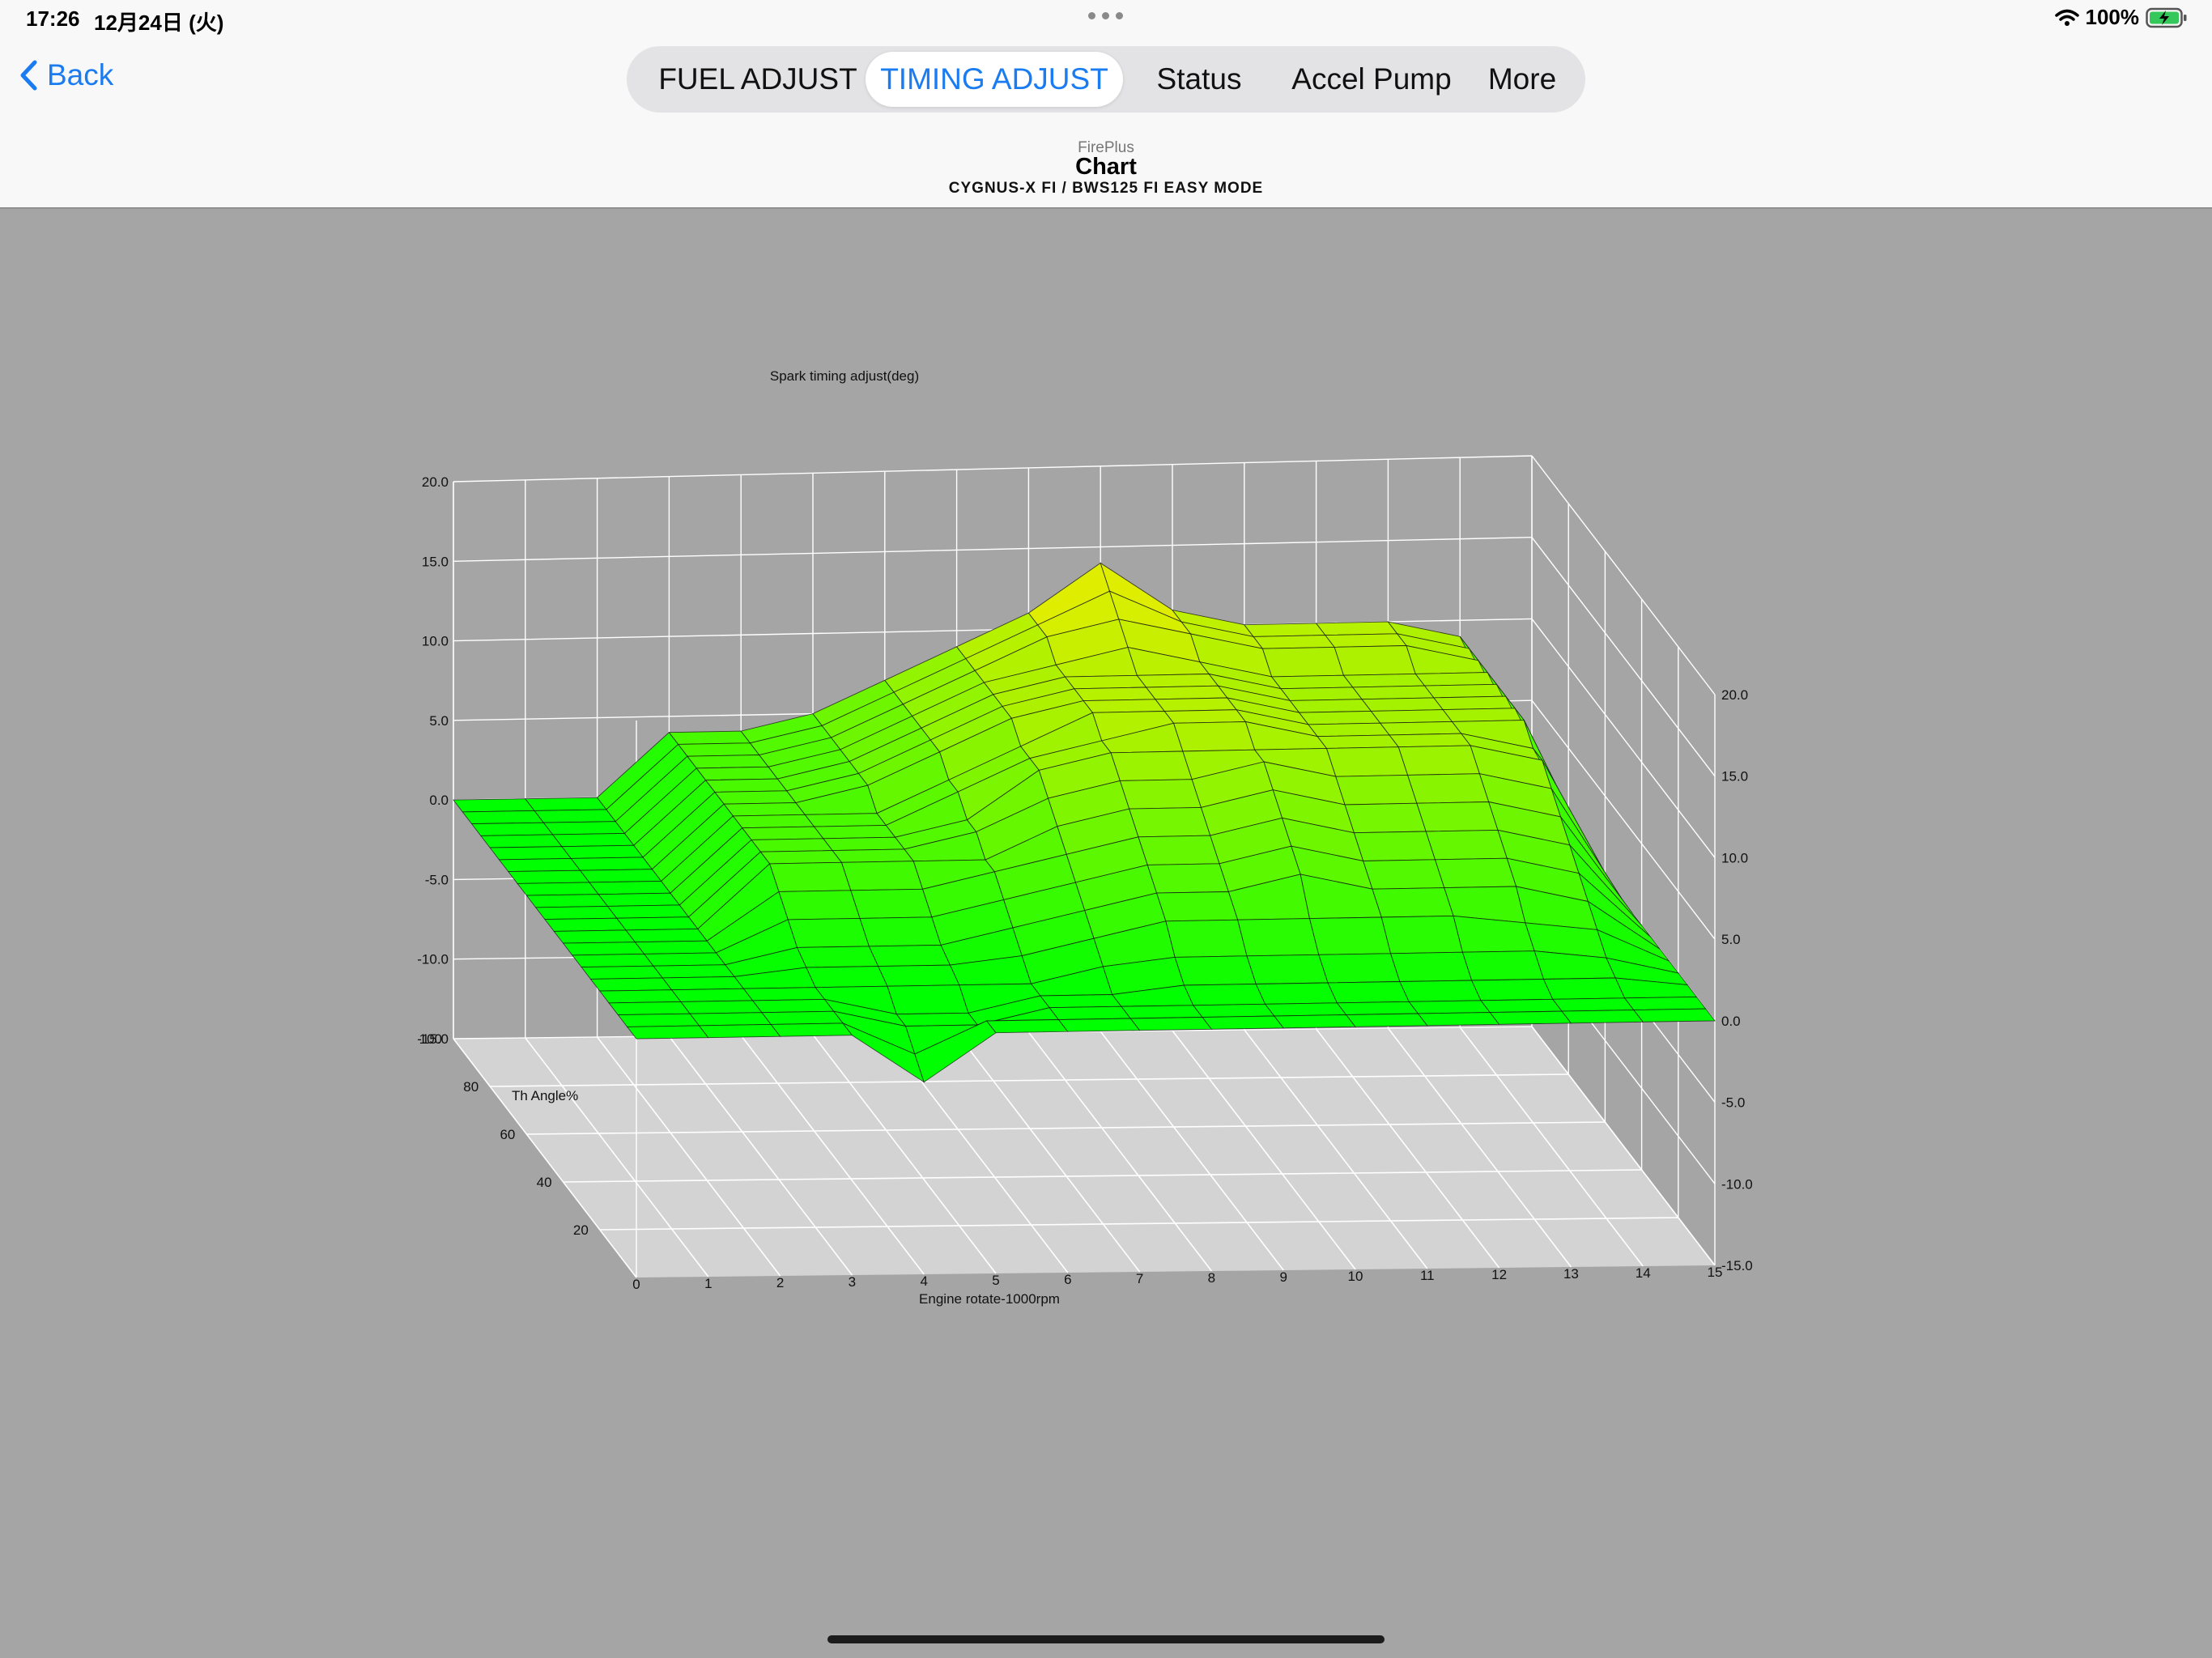 The height and width of the screenshot is (1658, 2212). Describe the element at coordinates (844, 376) in the screenshot. I see `chart-title: Spark timing adjust(deg)` at that location.